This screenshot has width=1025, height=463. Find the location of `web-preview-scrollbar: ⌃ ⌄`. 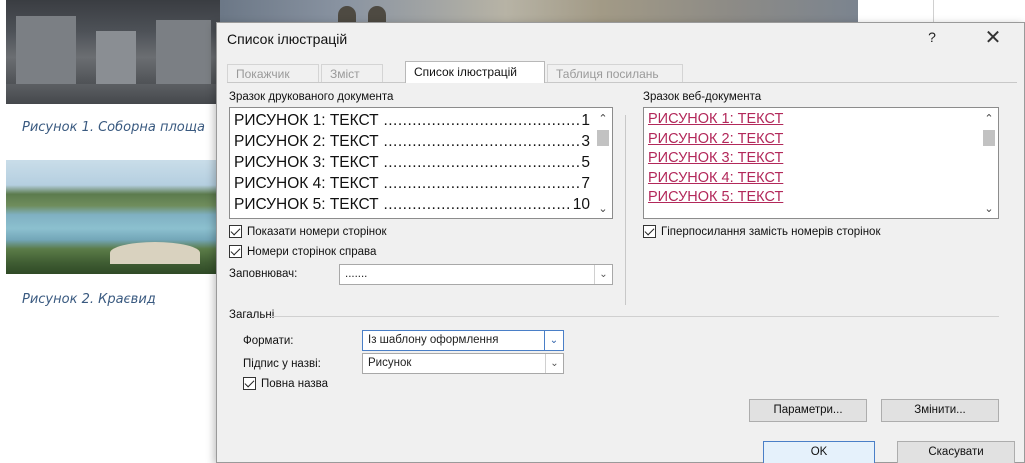

web-preview-scrollbar: ⌃ ⌄ is located at coordinates (989, 163).